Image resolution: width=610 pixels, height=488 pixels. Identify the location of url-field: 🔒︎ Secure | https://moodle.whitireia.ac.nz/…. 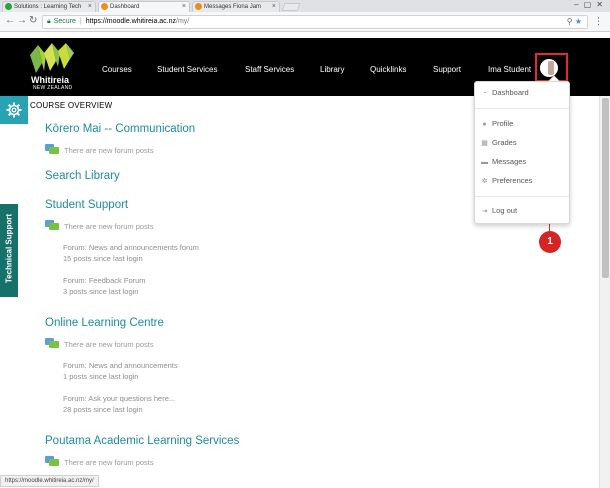
(315, 22).